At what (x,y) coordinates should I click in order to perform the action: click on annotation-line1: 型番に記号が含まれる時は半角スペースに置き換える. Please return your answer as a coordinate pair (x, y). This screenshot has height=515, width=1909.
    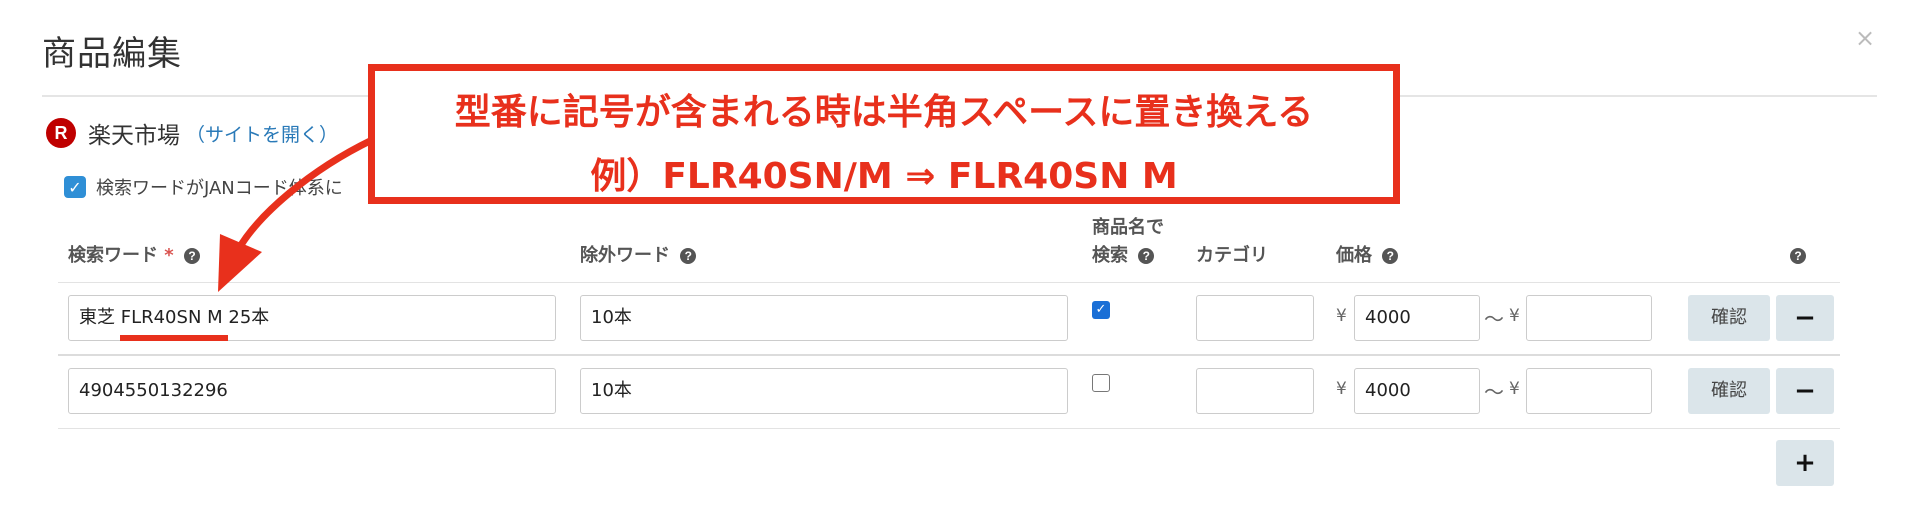
    Looking at the image, I should click on (884, 112).